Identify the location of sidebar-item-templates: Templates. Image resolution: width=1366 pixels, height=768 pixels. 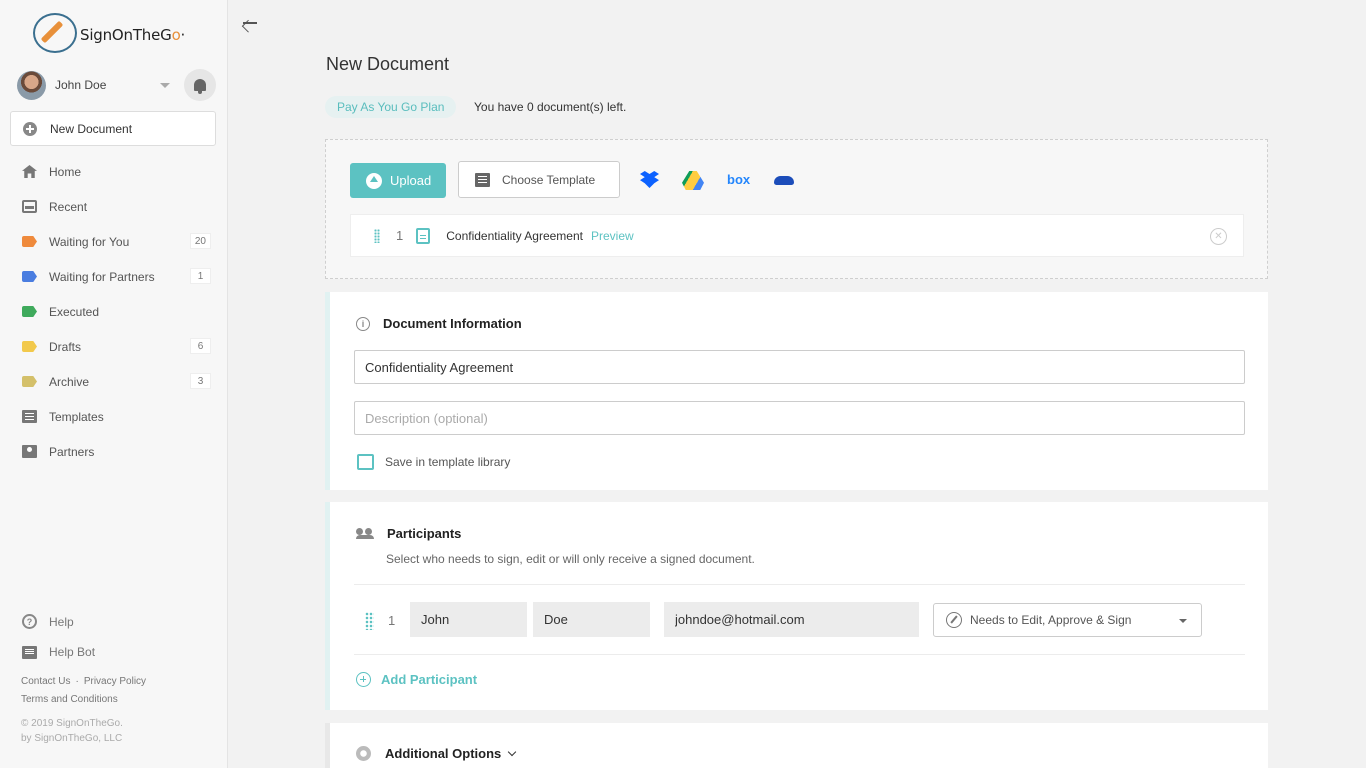
(113, 416).